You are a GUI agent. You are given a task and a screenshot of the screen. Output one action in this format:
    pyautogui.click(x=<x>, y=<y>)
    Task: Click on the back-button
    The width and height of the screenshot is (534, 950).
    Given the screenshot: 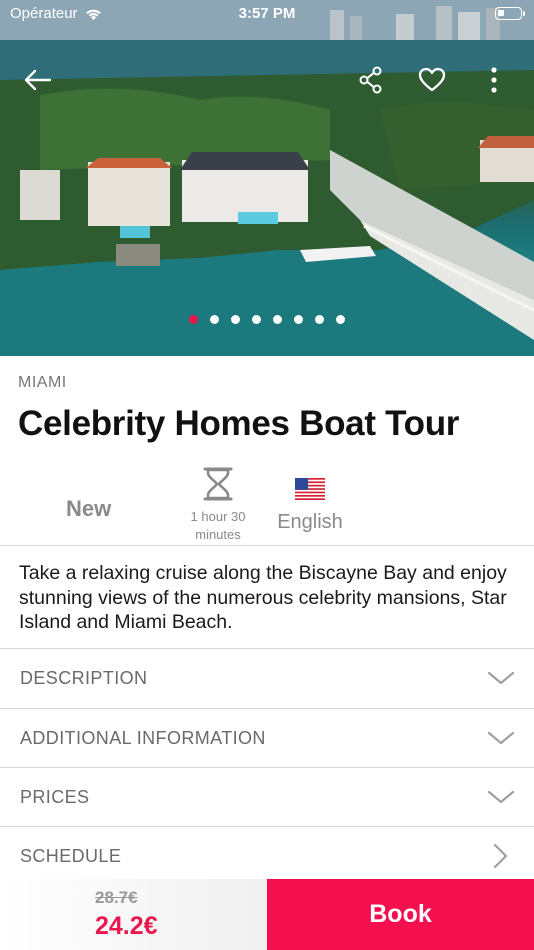 What is the action you would take?
    pyautogui.click(x=38, y=80)
    